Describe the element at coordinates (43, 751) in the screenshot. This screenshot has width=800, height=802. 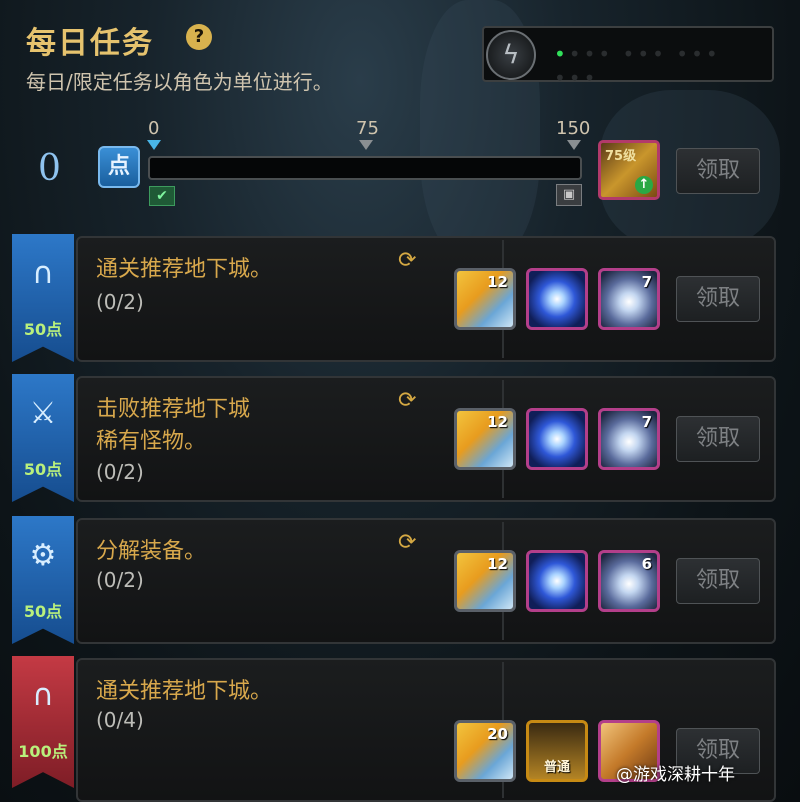
I see `task-points: 100点` at that location.